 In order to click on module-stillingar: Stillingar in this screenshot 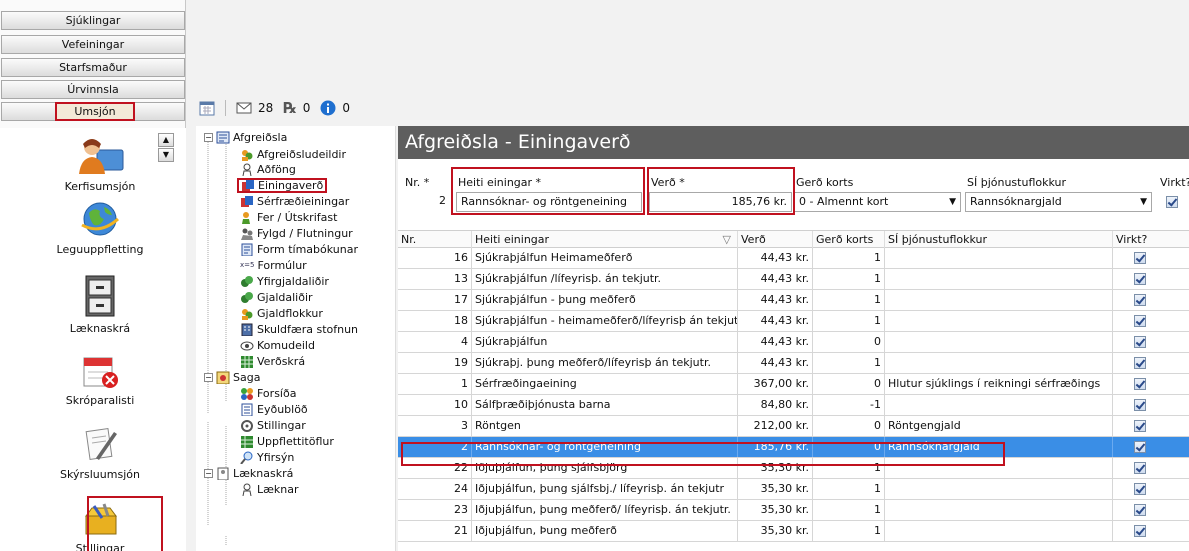, I will do `click(100, 523)`.